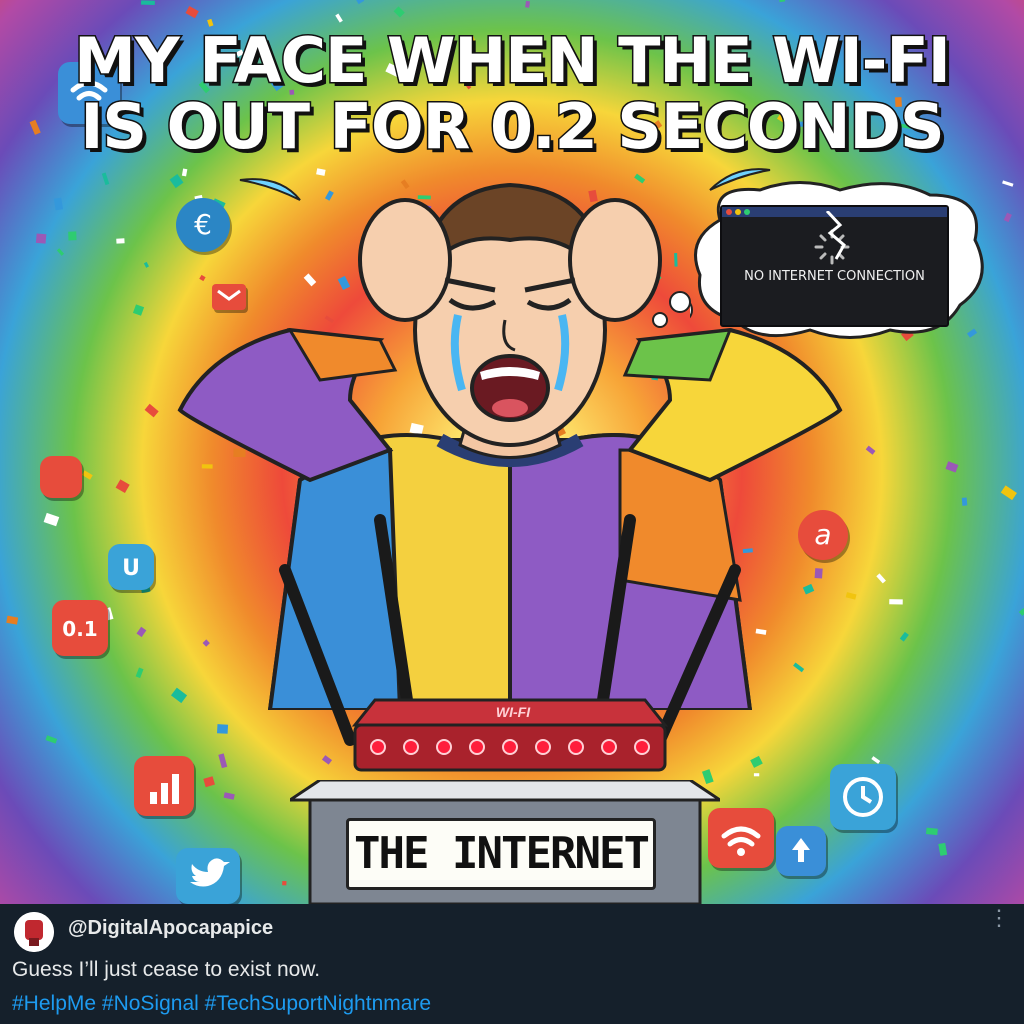 The image size is (1024, 1024). Describe the element at coordinates (741, 838) in the screenshot. I see `wifi-icon-red` at that location.